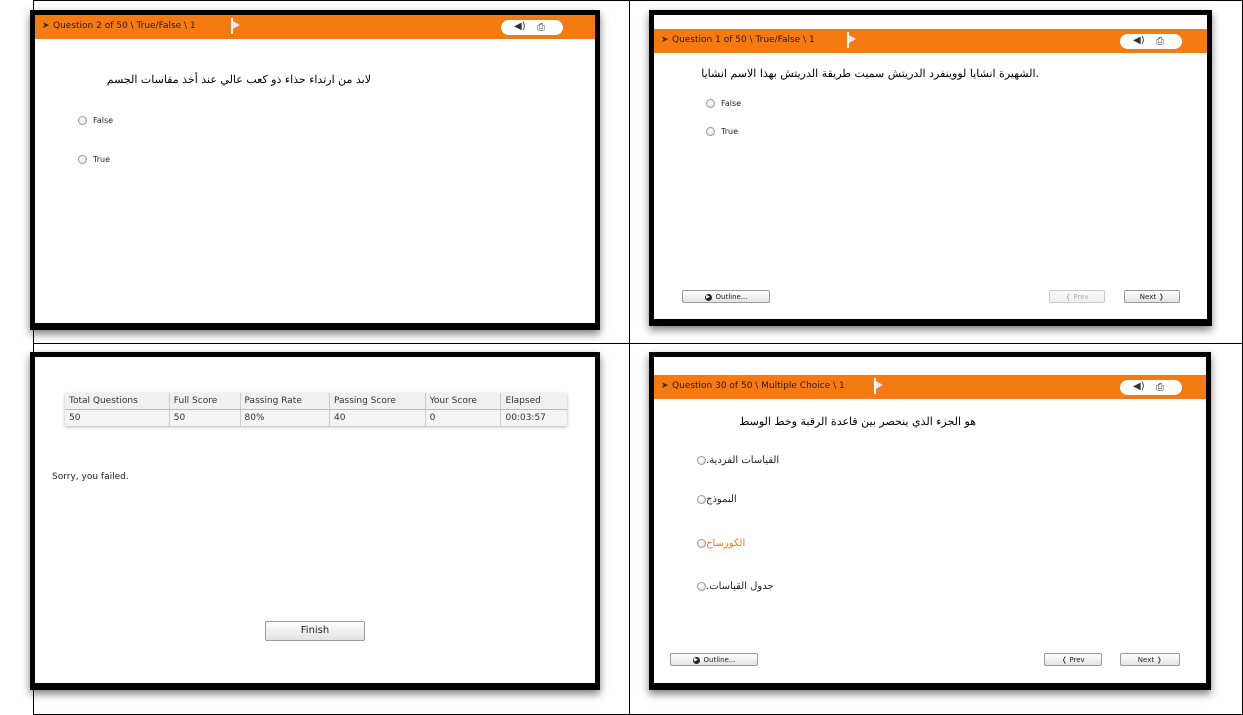 This screenshot has width=1243, height=715. What do you see at coordinates (741, 460) in the screenshot?
I see `option-1: .القياسات الفردية` at bounding box center [741, 460].